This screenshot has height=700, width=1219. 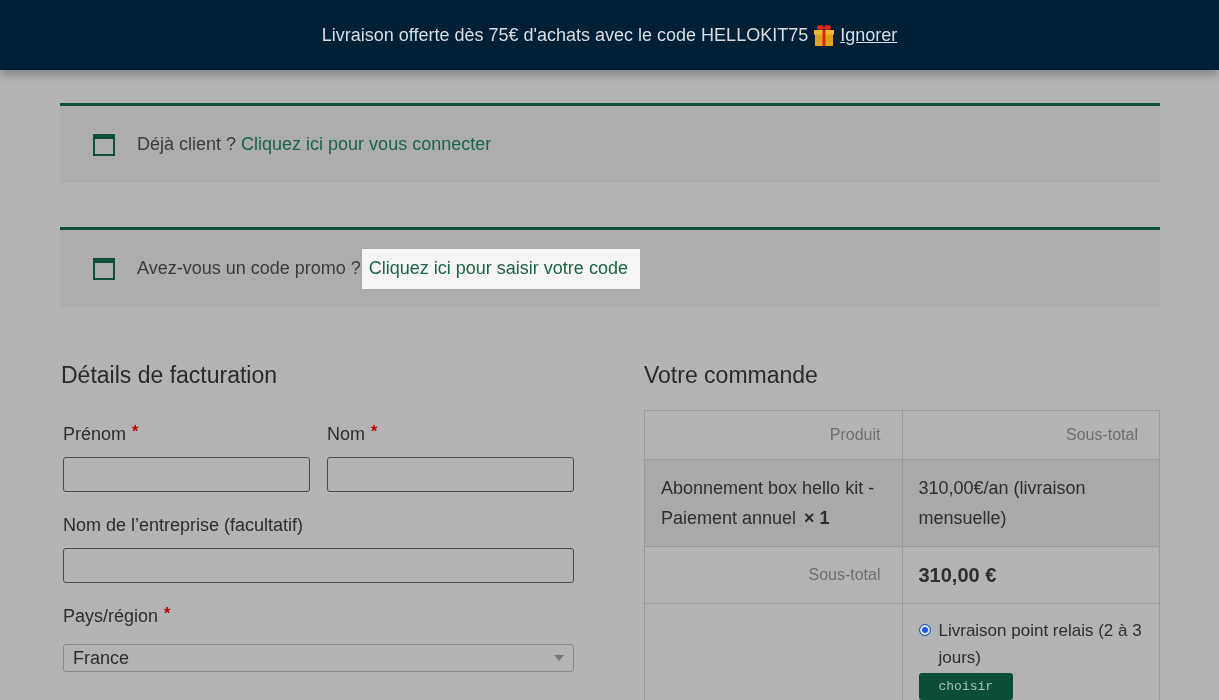 What do you see at coordinates (170, 375) in the screenshot?
I see `section-title: Détails de facturation` at bounding box center [170, 375].